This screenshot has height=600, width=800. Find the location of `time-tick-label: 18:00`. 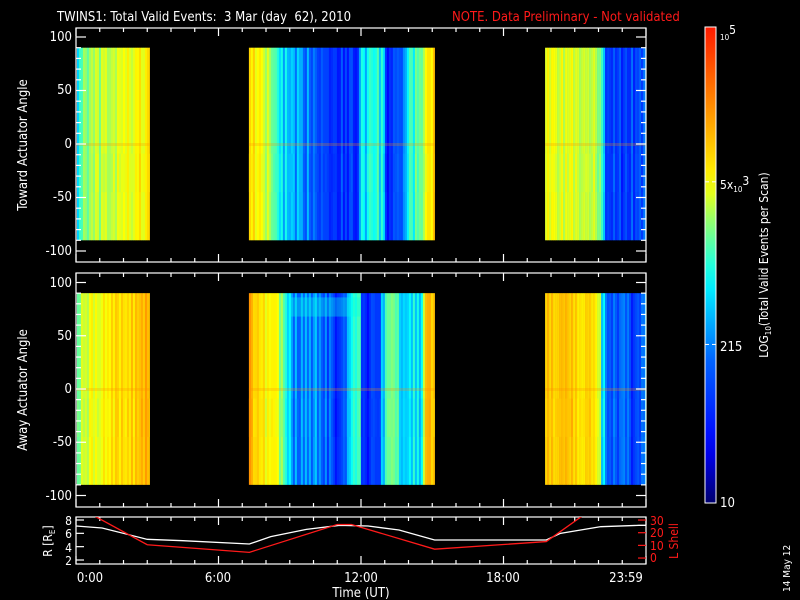

time-tick-label: 18:00 is located at coordinates (503, 578).